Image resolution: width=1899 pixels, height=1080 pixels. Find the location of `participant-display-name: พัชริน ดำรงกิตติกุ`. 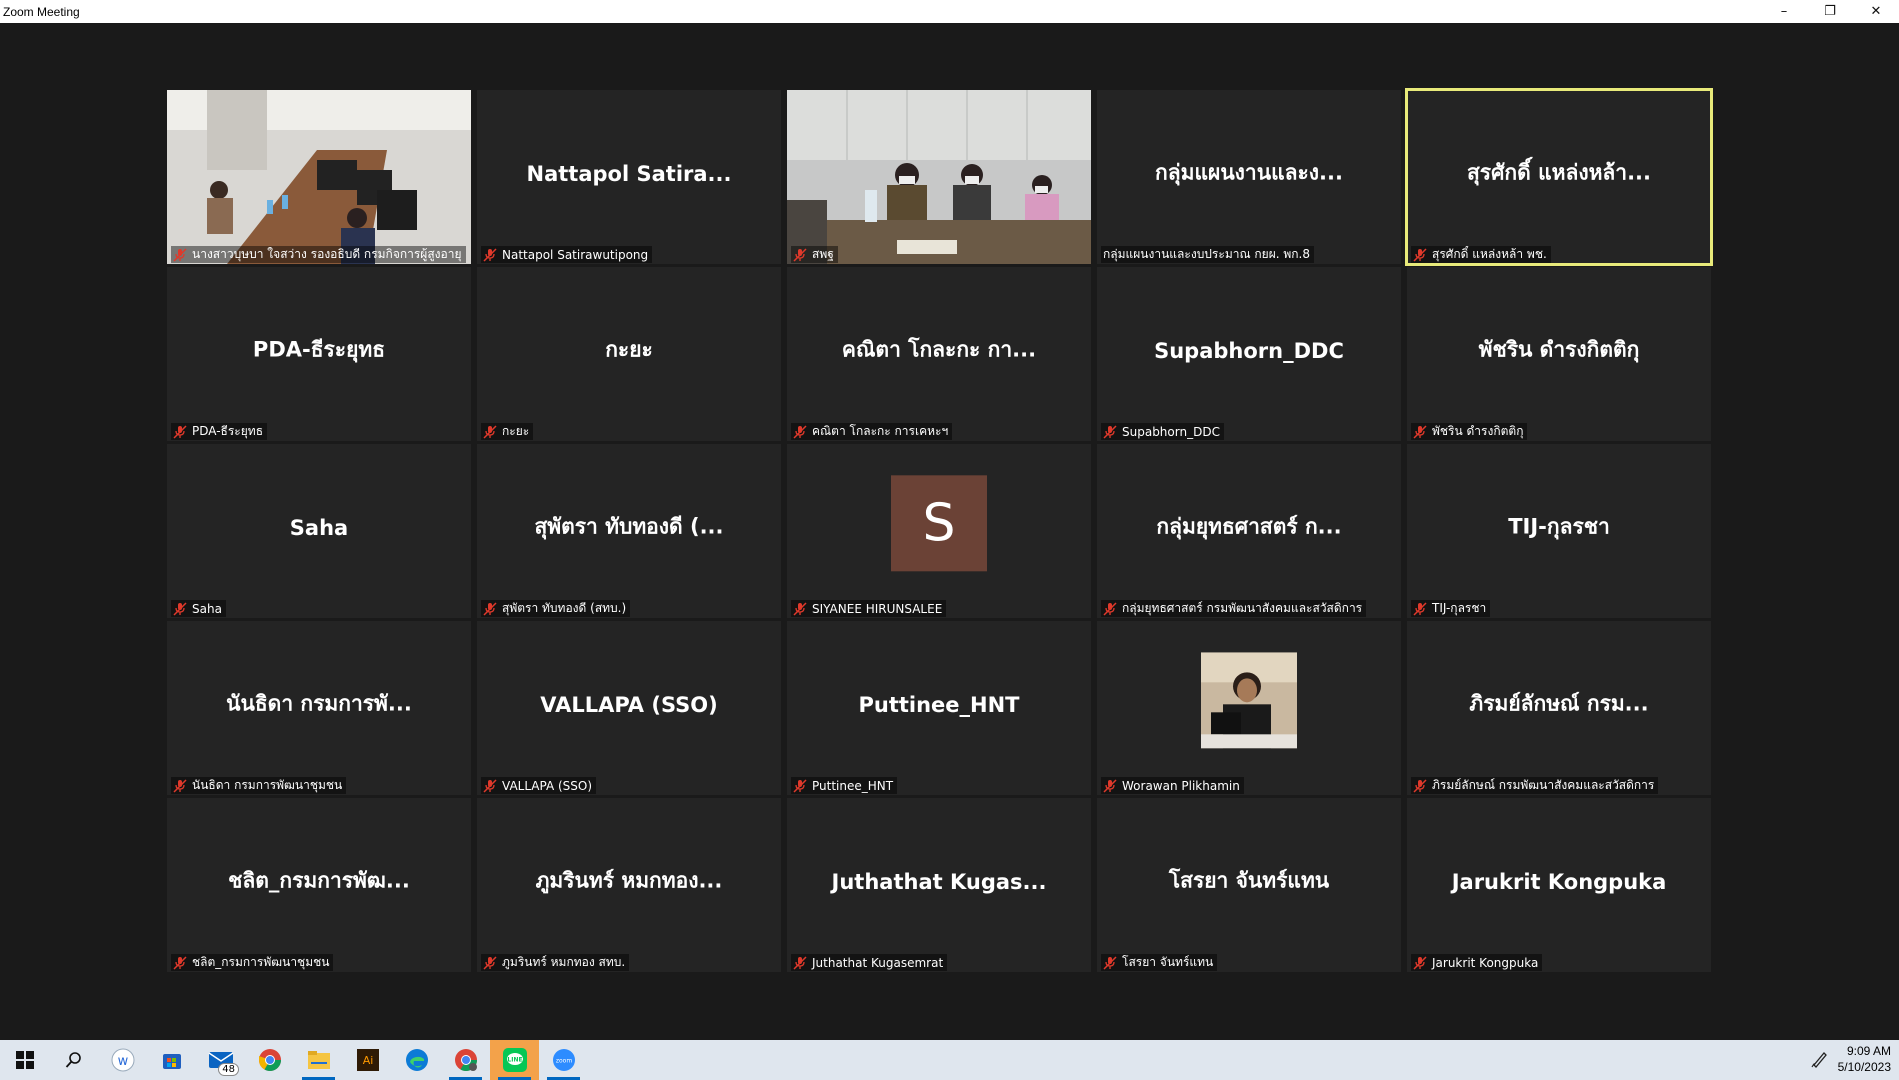

participant-display-name: พัชริน ดำรงกิตติกุ is located at coordinates (1559, 349).